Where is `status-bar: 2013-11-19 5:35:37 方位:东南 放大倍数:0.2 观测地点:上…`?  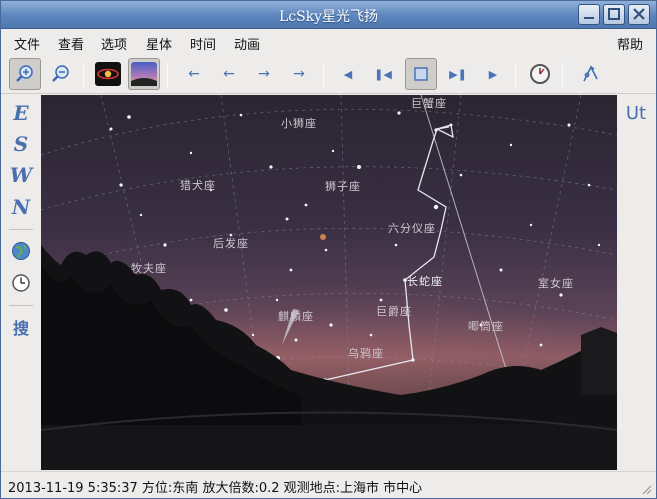 status-bar: 2013-11-19 5:35:37 方位:东南 放大倍数:0.2 观测地点:上… is located at coordinates (328, 484).